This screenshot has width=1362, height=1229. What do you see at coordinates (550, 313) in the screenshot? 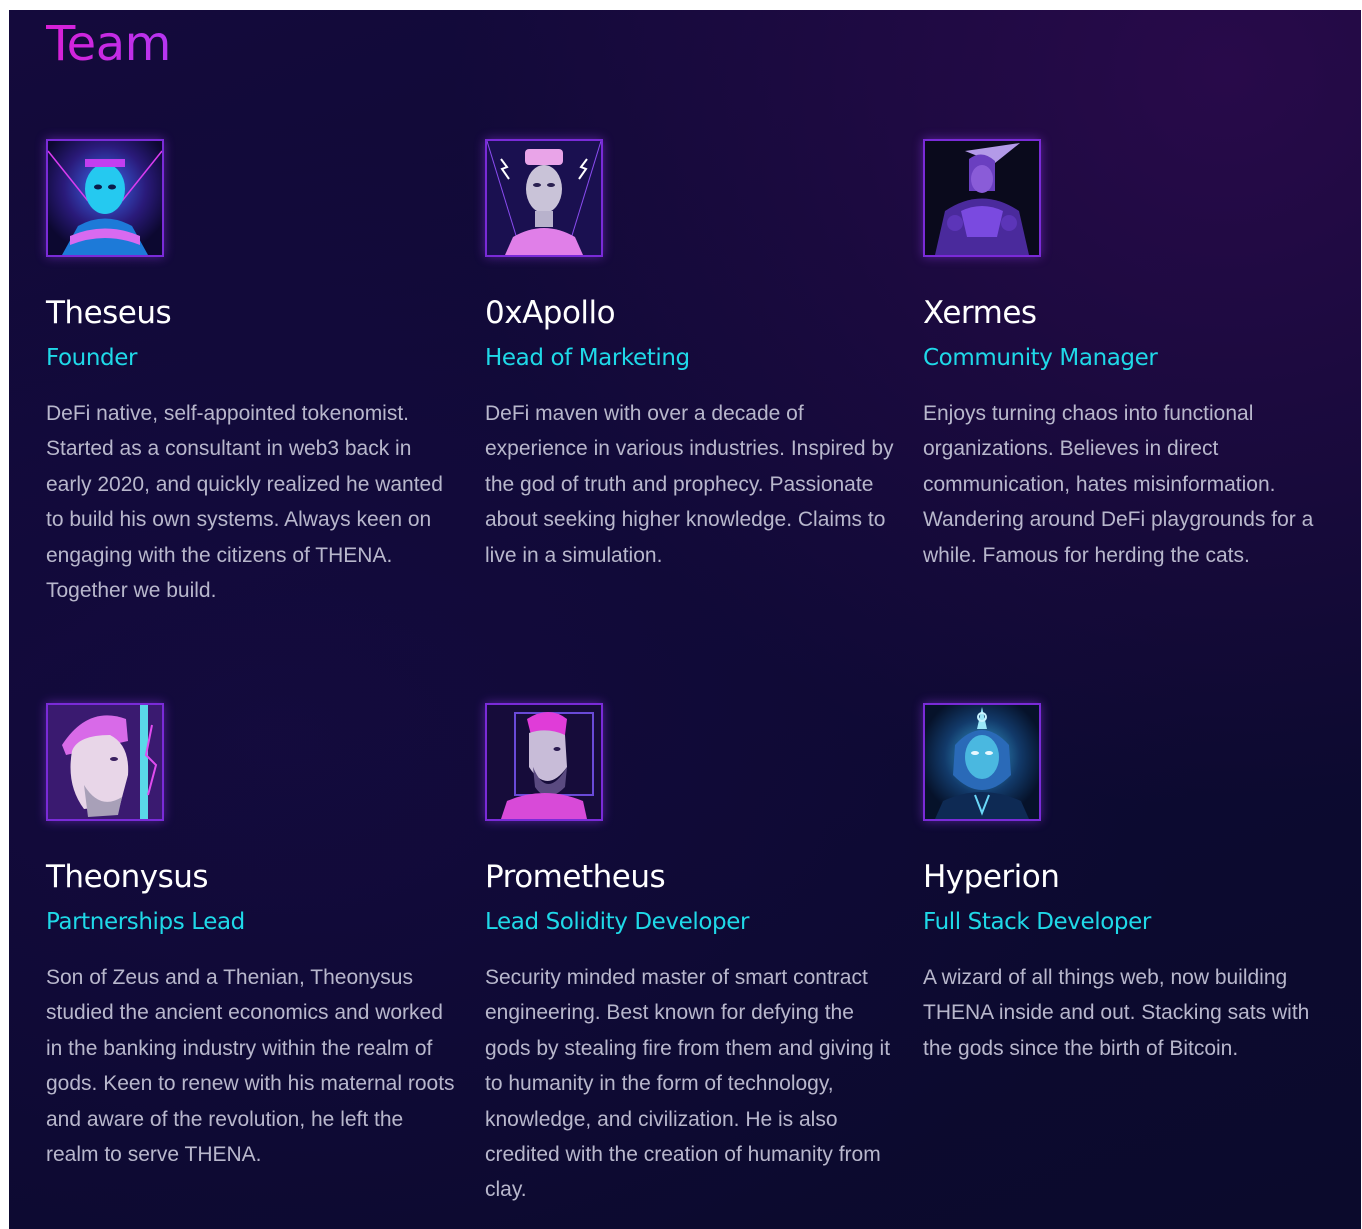
I see `member-name: 0xApollo` at bounding box center [550, 313].